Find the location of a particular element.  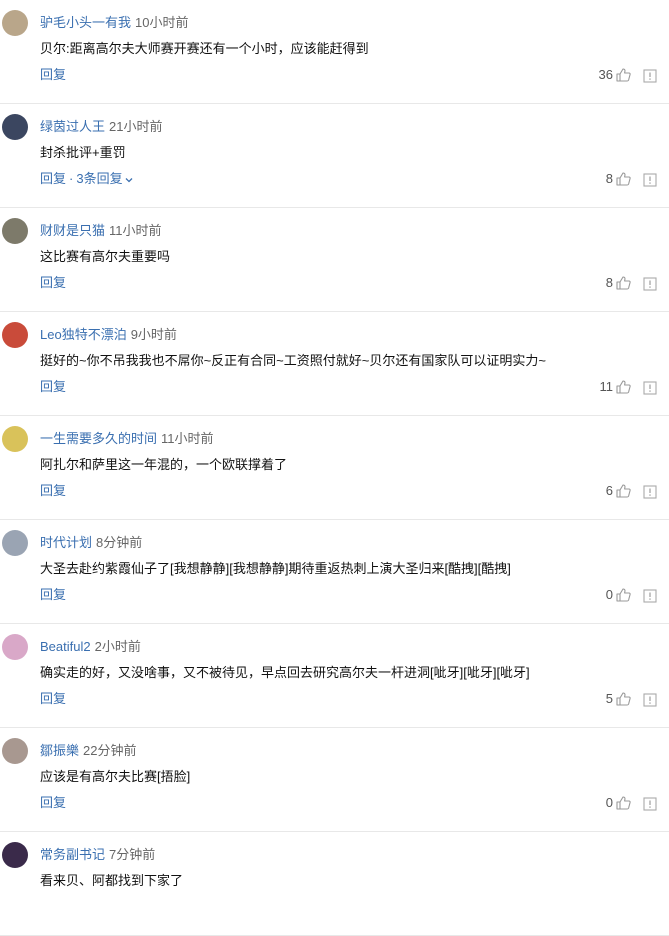

like-control: 6 is located at coordinates (618, 491).